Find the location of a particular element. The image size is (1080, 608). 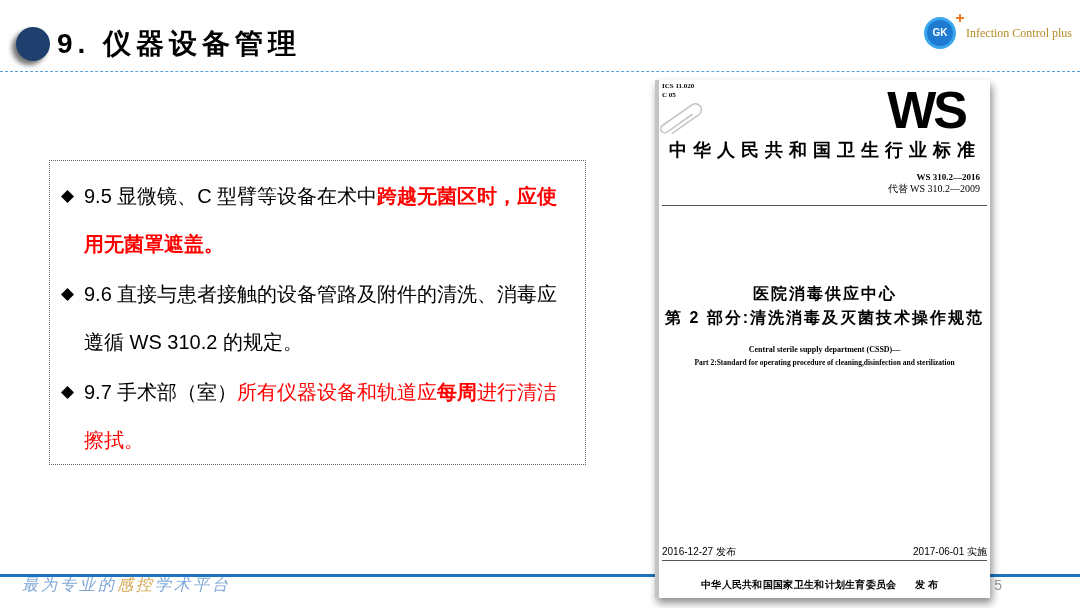

document-title: 中华人民共和国卫生行业标准 is located at coordinates (824, 150).